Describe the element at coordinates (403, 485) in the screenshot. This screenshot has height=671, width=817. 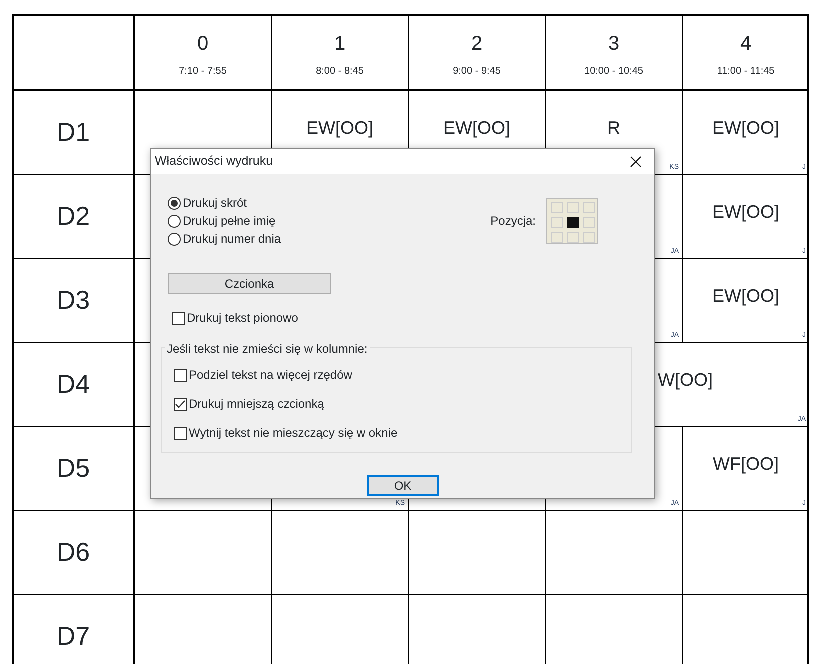
I see `ok-button: OK` at that location.